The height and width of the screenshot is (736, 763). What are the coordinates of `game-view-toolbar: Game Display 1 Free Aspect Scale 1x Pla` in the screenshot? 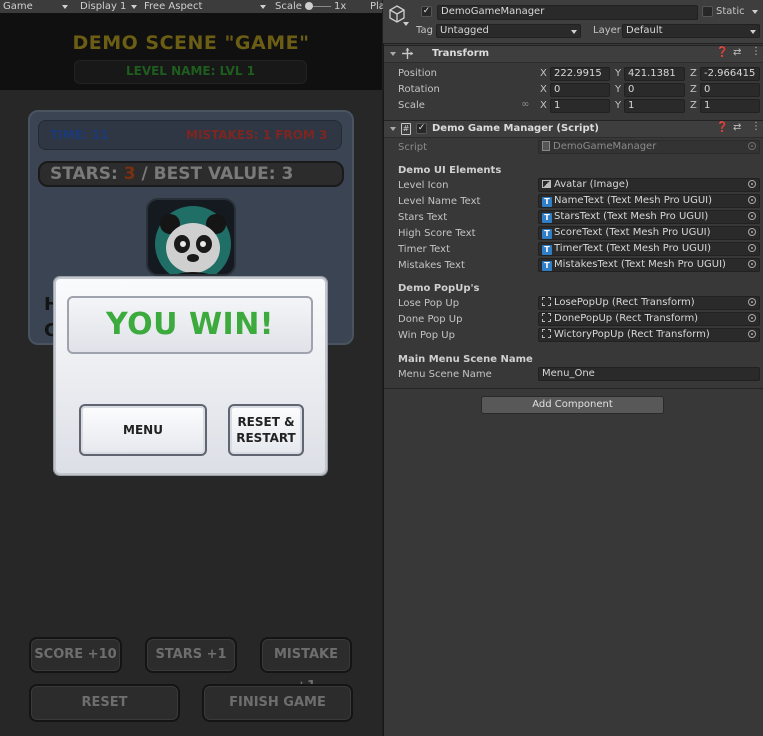 It's located at (192, 6).